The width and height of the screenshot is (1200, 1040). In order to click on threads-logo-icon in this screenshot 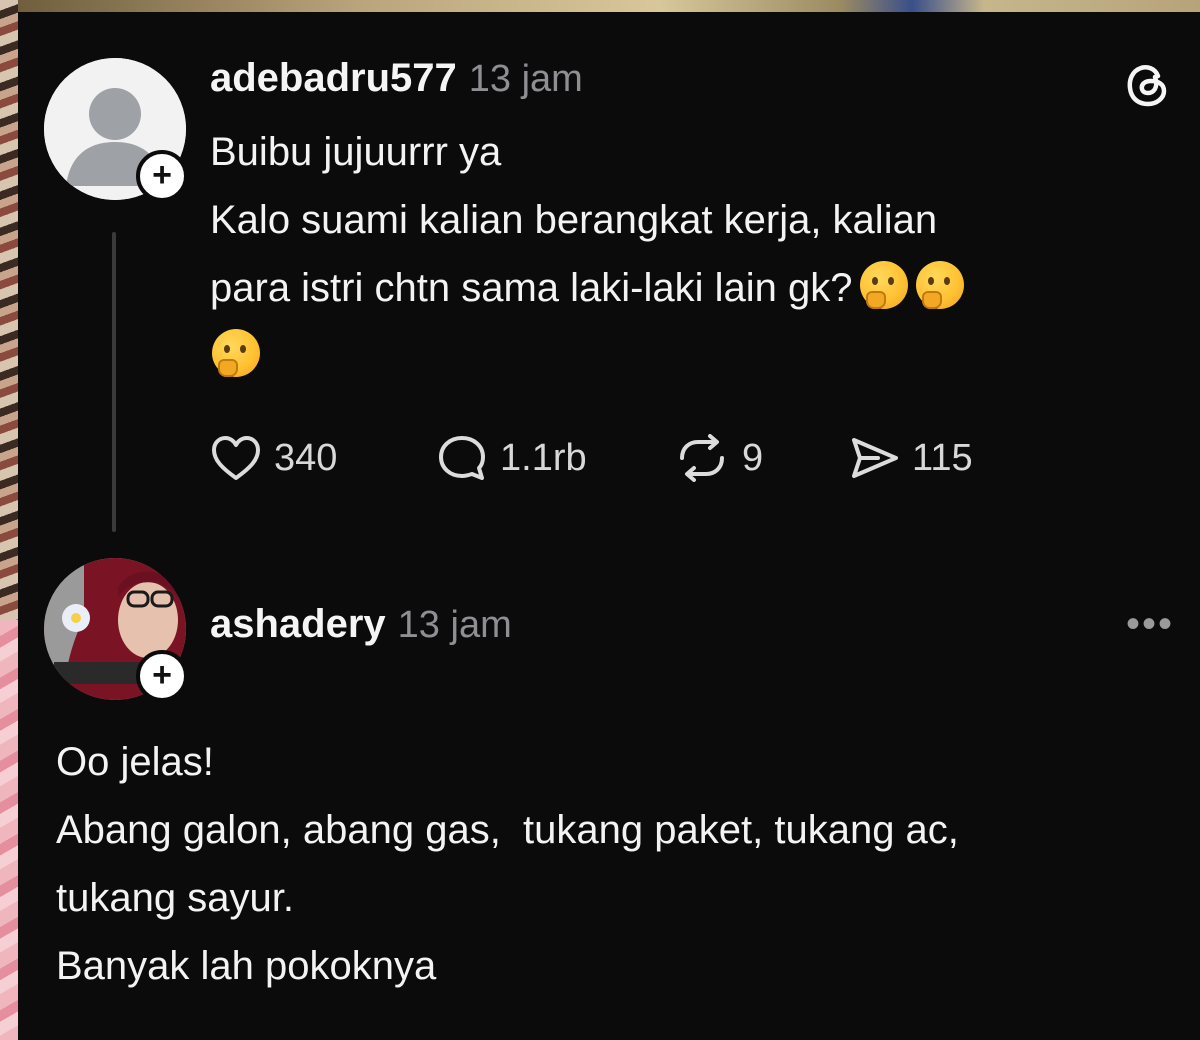, I will do `click(1148, 86)`.